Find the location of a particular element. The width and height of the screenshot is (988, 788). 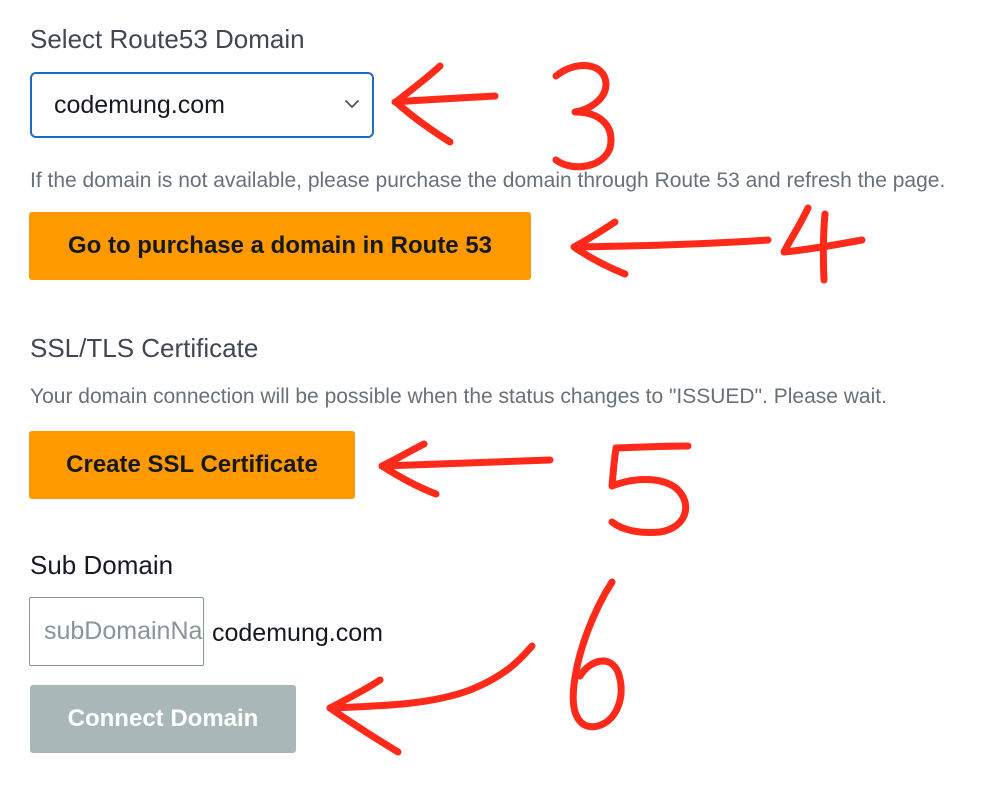

sub-domain-input is located at coordinates (116, 631).